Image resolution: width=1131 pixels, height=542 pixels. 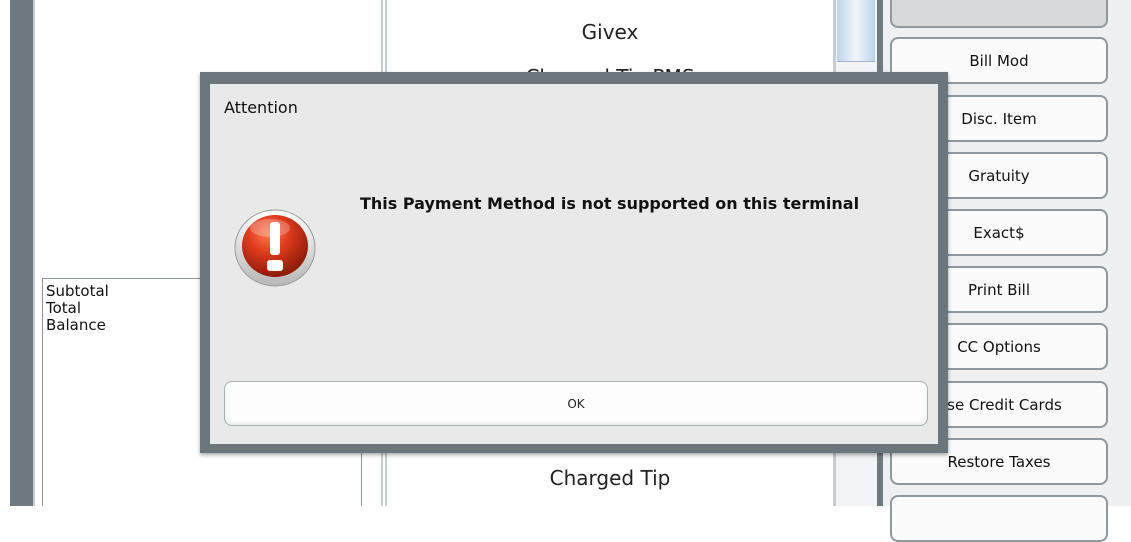 I want to click on dialog-title: Attention, so click(x=261, y=107).